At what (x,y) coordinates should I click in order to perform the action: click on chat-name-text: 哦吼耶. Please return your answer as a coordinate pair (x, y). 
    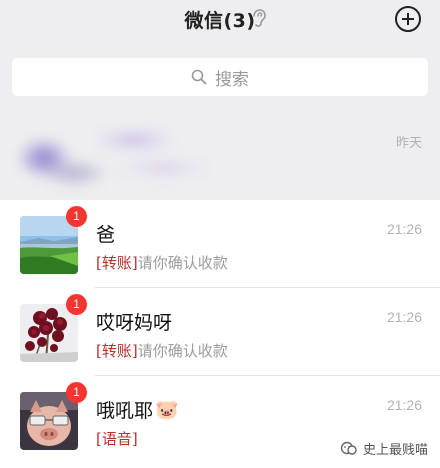
    Looking at the image, I should click on (125, 411).